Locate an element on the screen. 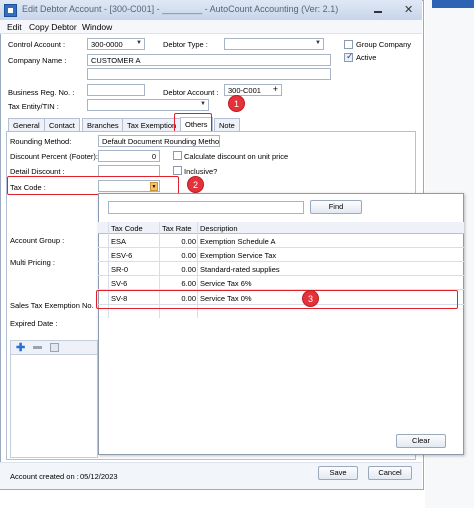 This screenshot has height=508, width=474. cancel-button: Cancel is located at coordinates (390, 473).